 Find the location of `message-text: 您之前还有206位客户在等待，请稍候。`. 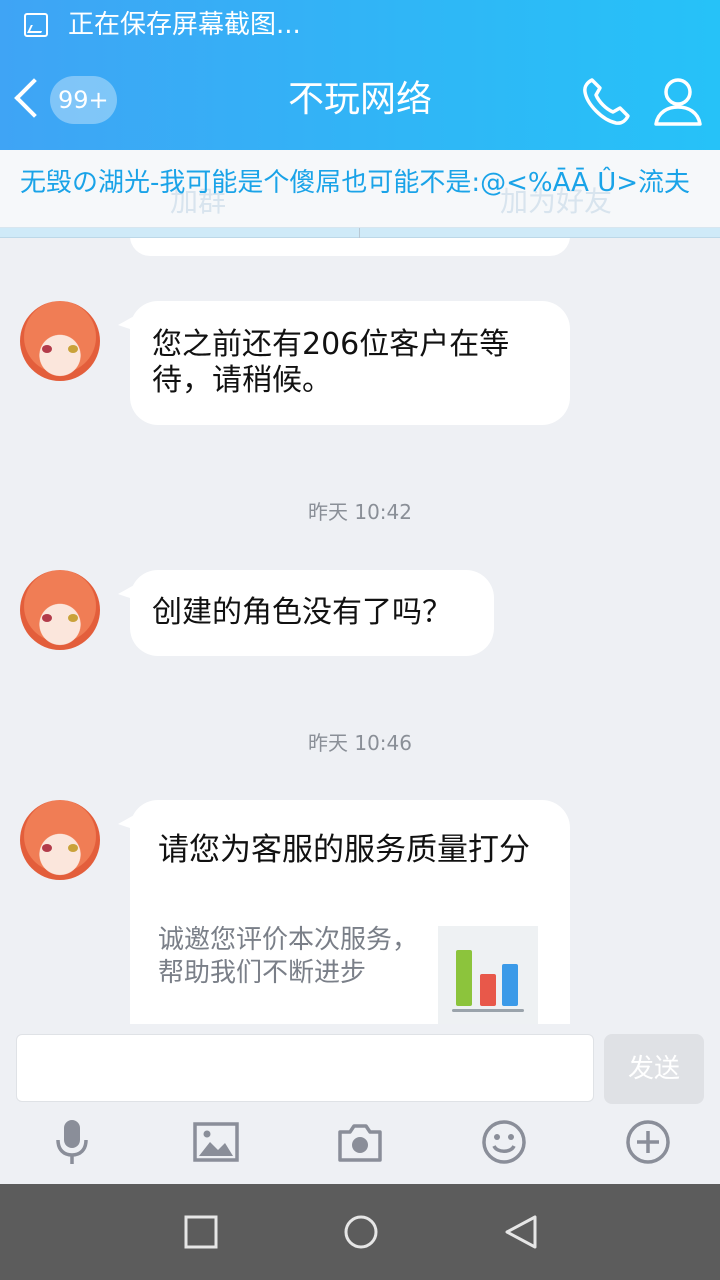

message-text: 您之前还有206位客户在等待，请稍候。 is located at coordinates (331, 362).